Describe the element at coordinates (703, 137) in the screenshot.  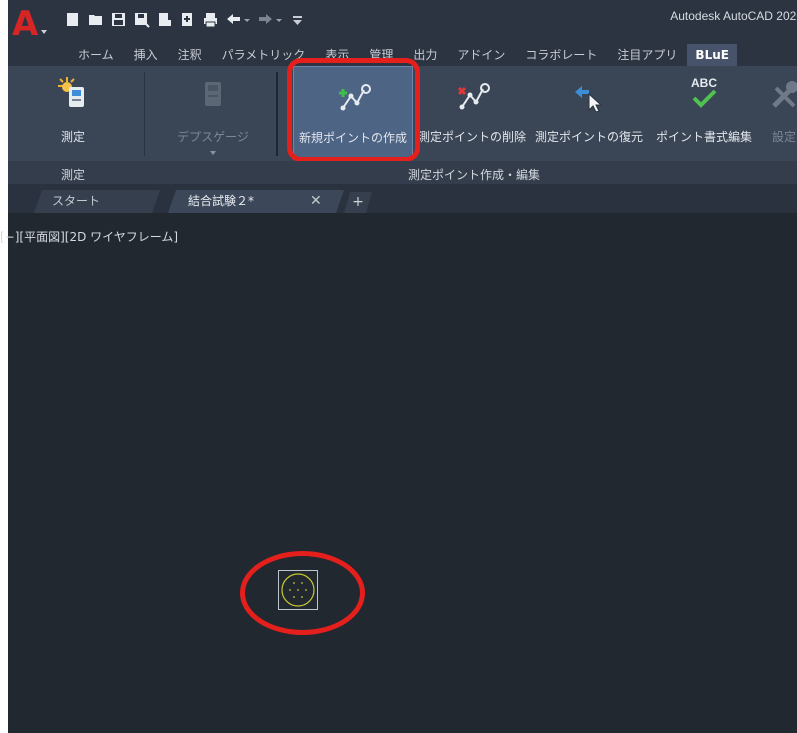
I see `edit-point-format-label: ポイント書式編集` at that location.